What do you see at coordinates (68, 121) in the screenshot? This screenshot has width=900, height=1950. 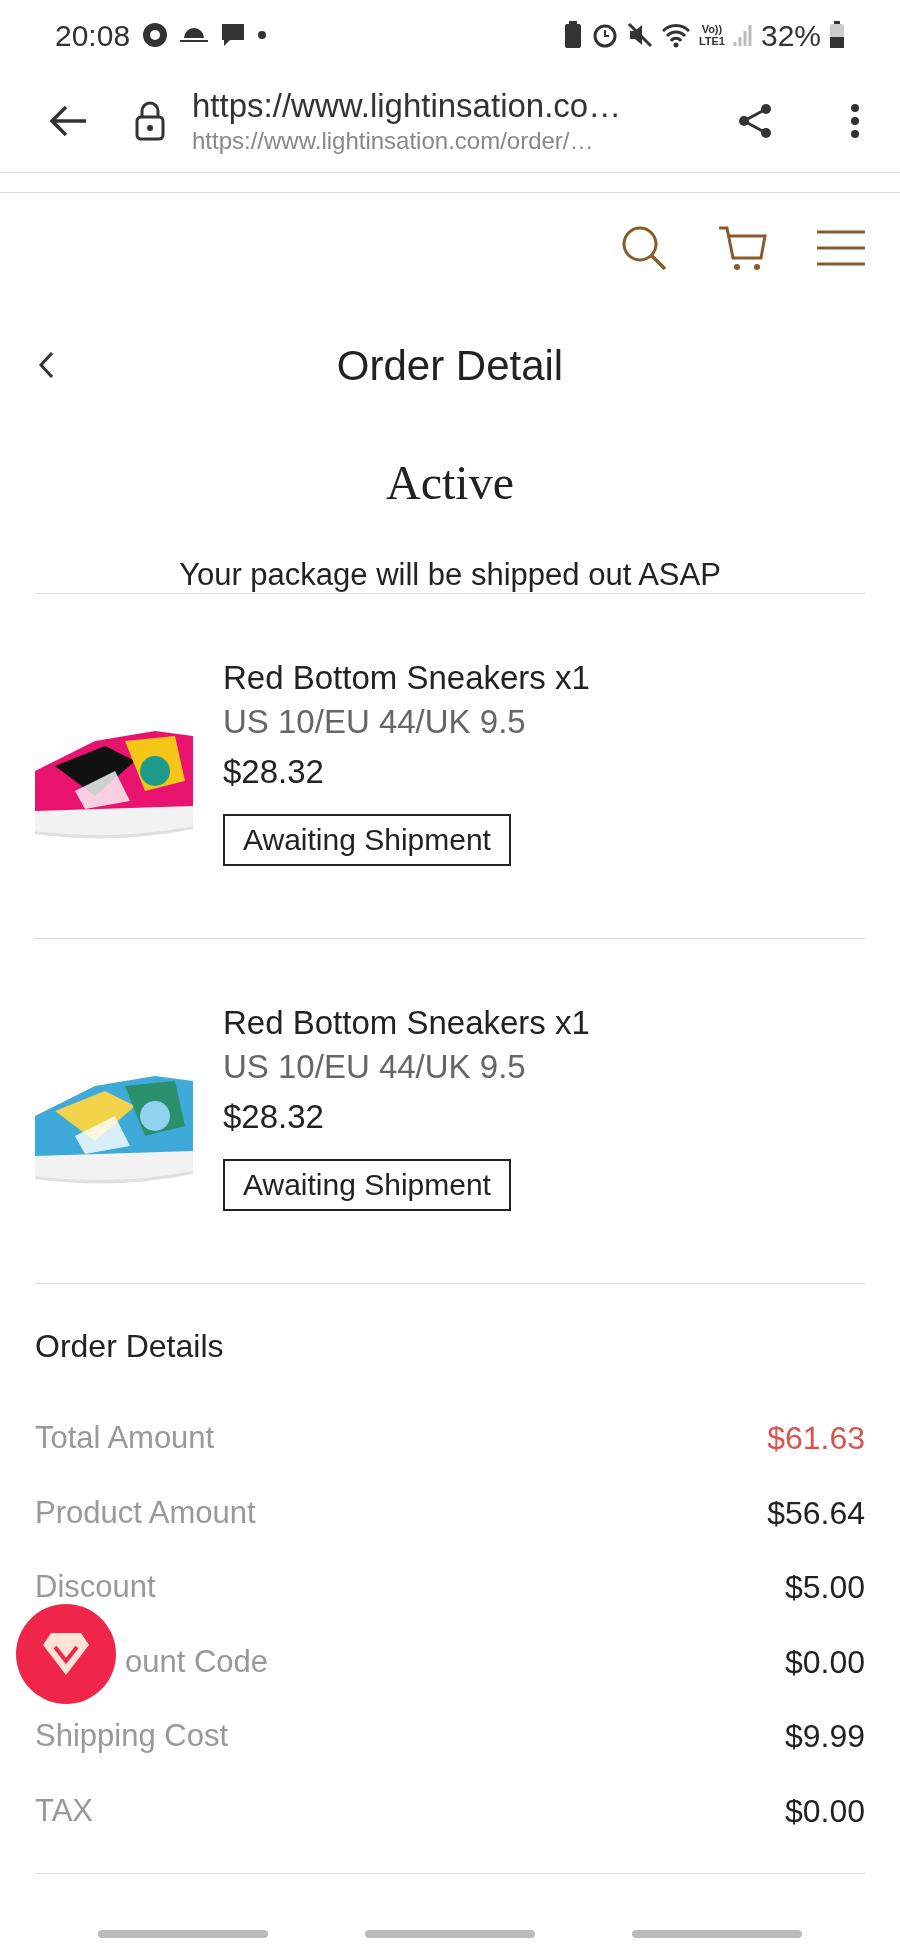 I see `back-arrow-icon` at bounding box center [68, 121].